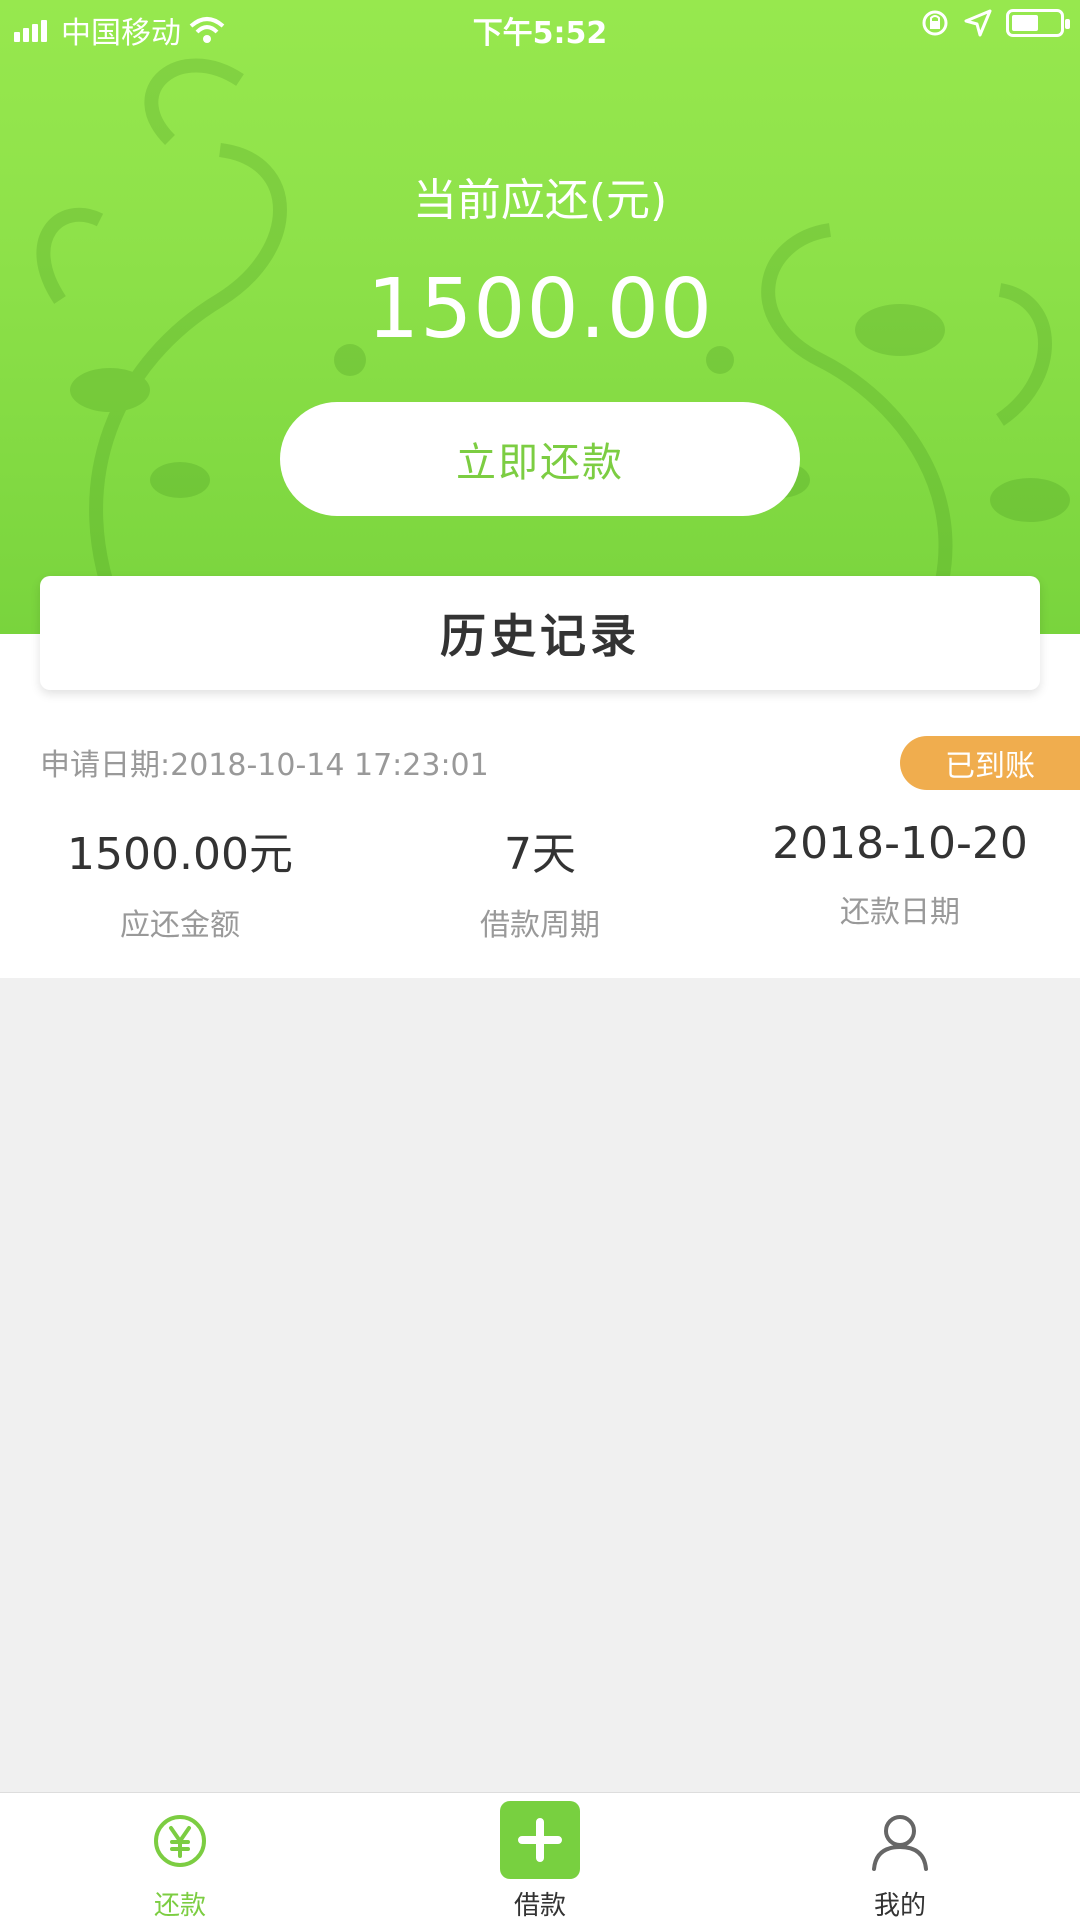  I want to click on apply-date: 申请日期:2018-10-14 17:23:01, so click(264, 765).